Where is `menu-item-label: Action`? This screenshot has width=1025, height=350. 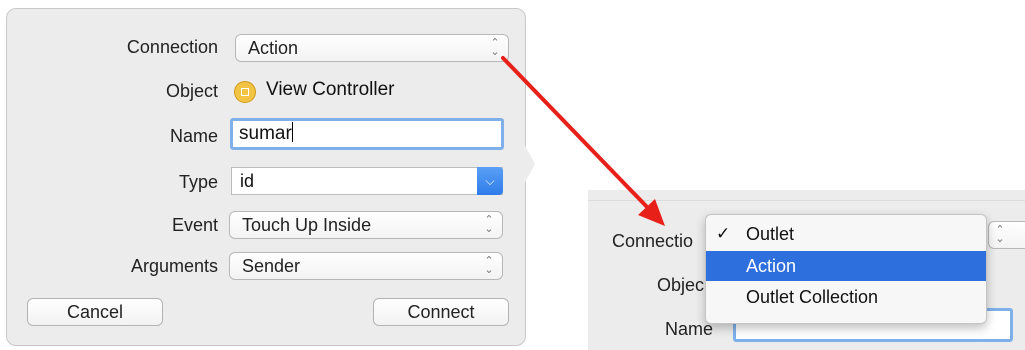 menu-item-label: Action is located at coordinates (771, 266).